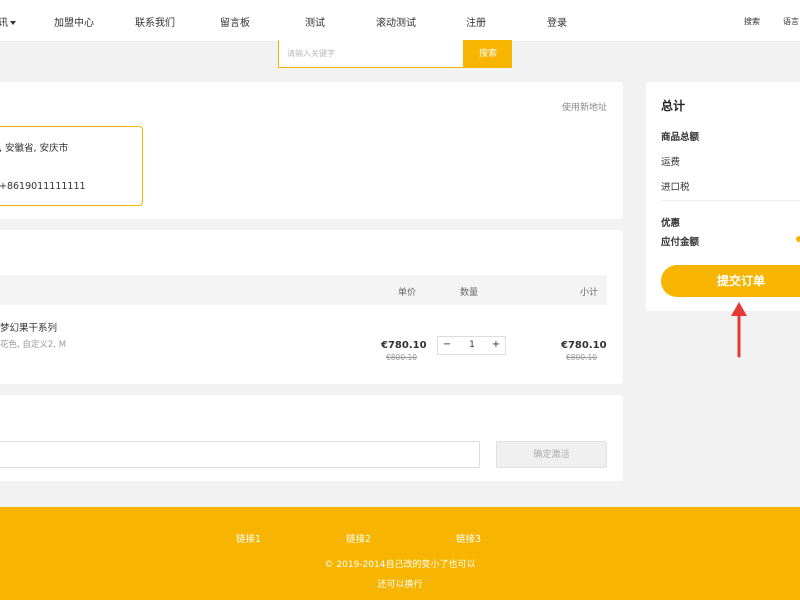 The image size is (800, 600). What do you see at coordinates (311, 438) in the screenshot?
I see `coupon-card: 确定激活` at bounding box center [311, 438].